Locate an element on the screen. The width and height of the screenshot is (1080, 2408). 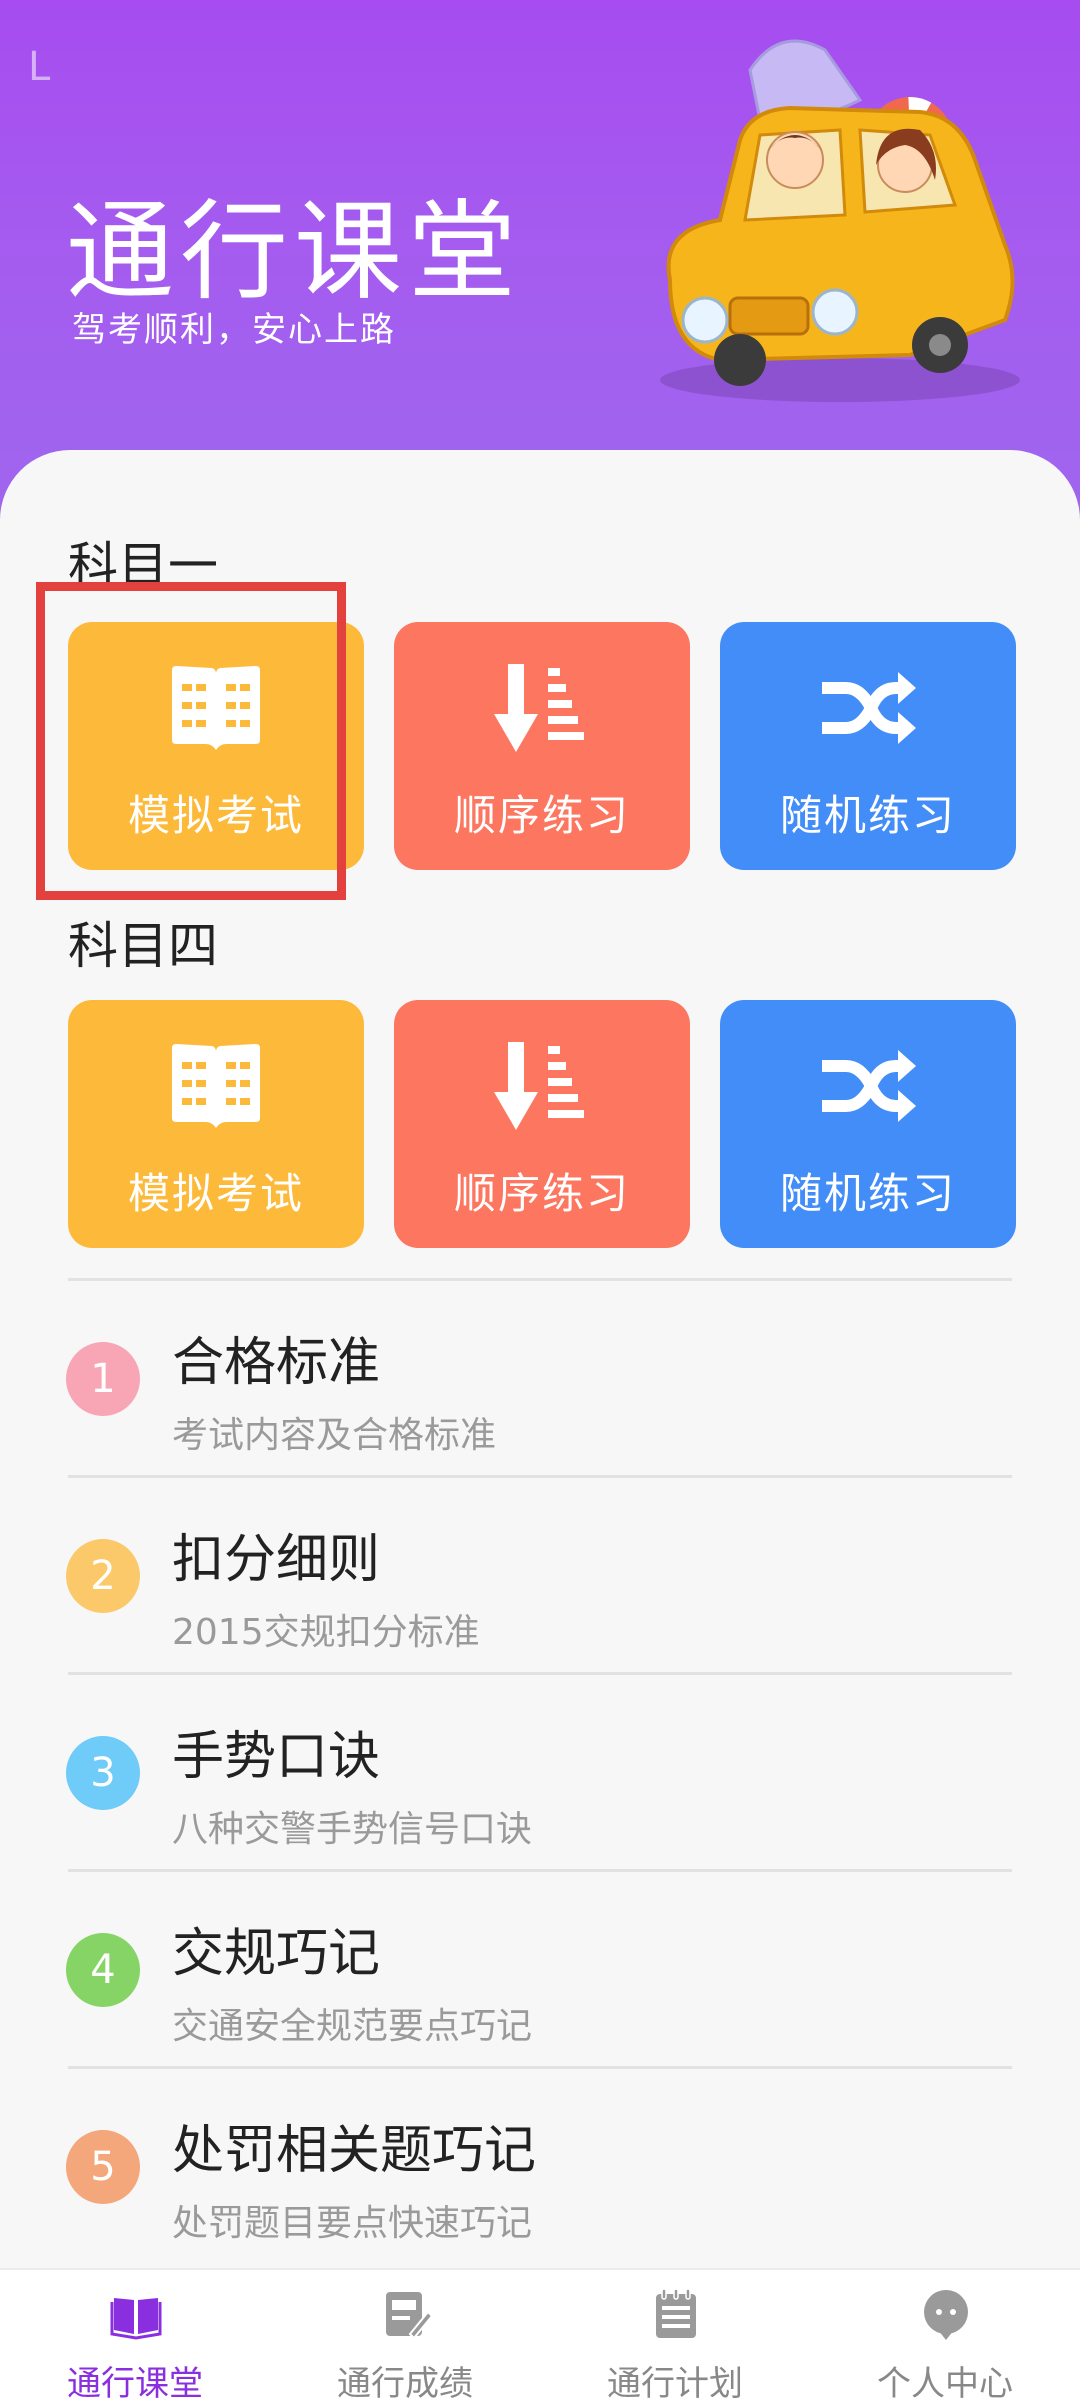
list-item-deduction-rules: 2 扣分细则 2015交规扣分标准 is located at coordinates (540, 1575).